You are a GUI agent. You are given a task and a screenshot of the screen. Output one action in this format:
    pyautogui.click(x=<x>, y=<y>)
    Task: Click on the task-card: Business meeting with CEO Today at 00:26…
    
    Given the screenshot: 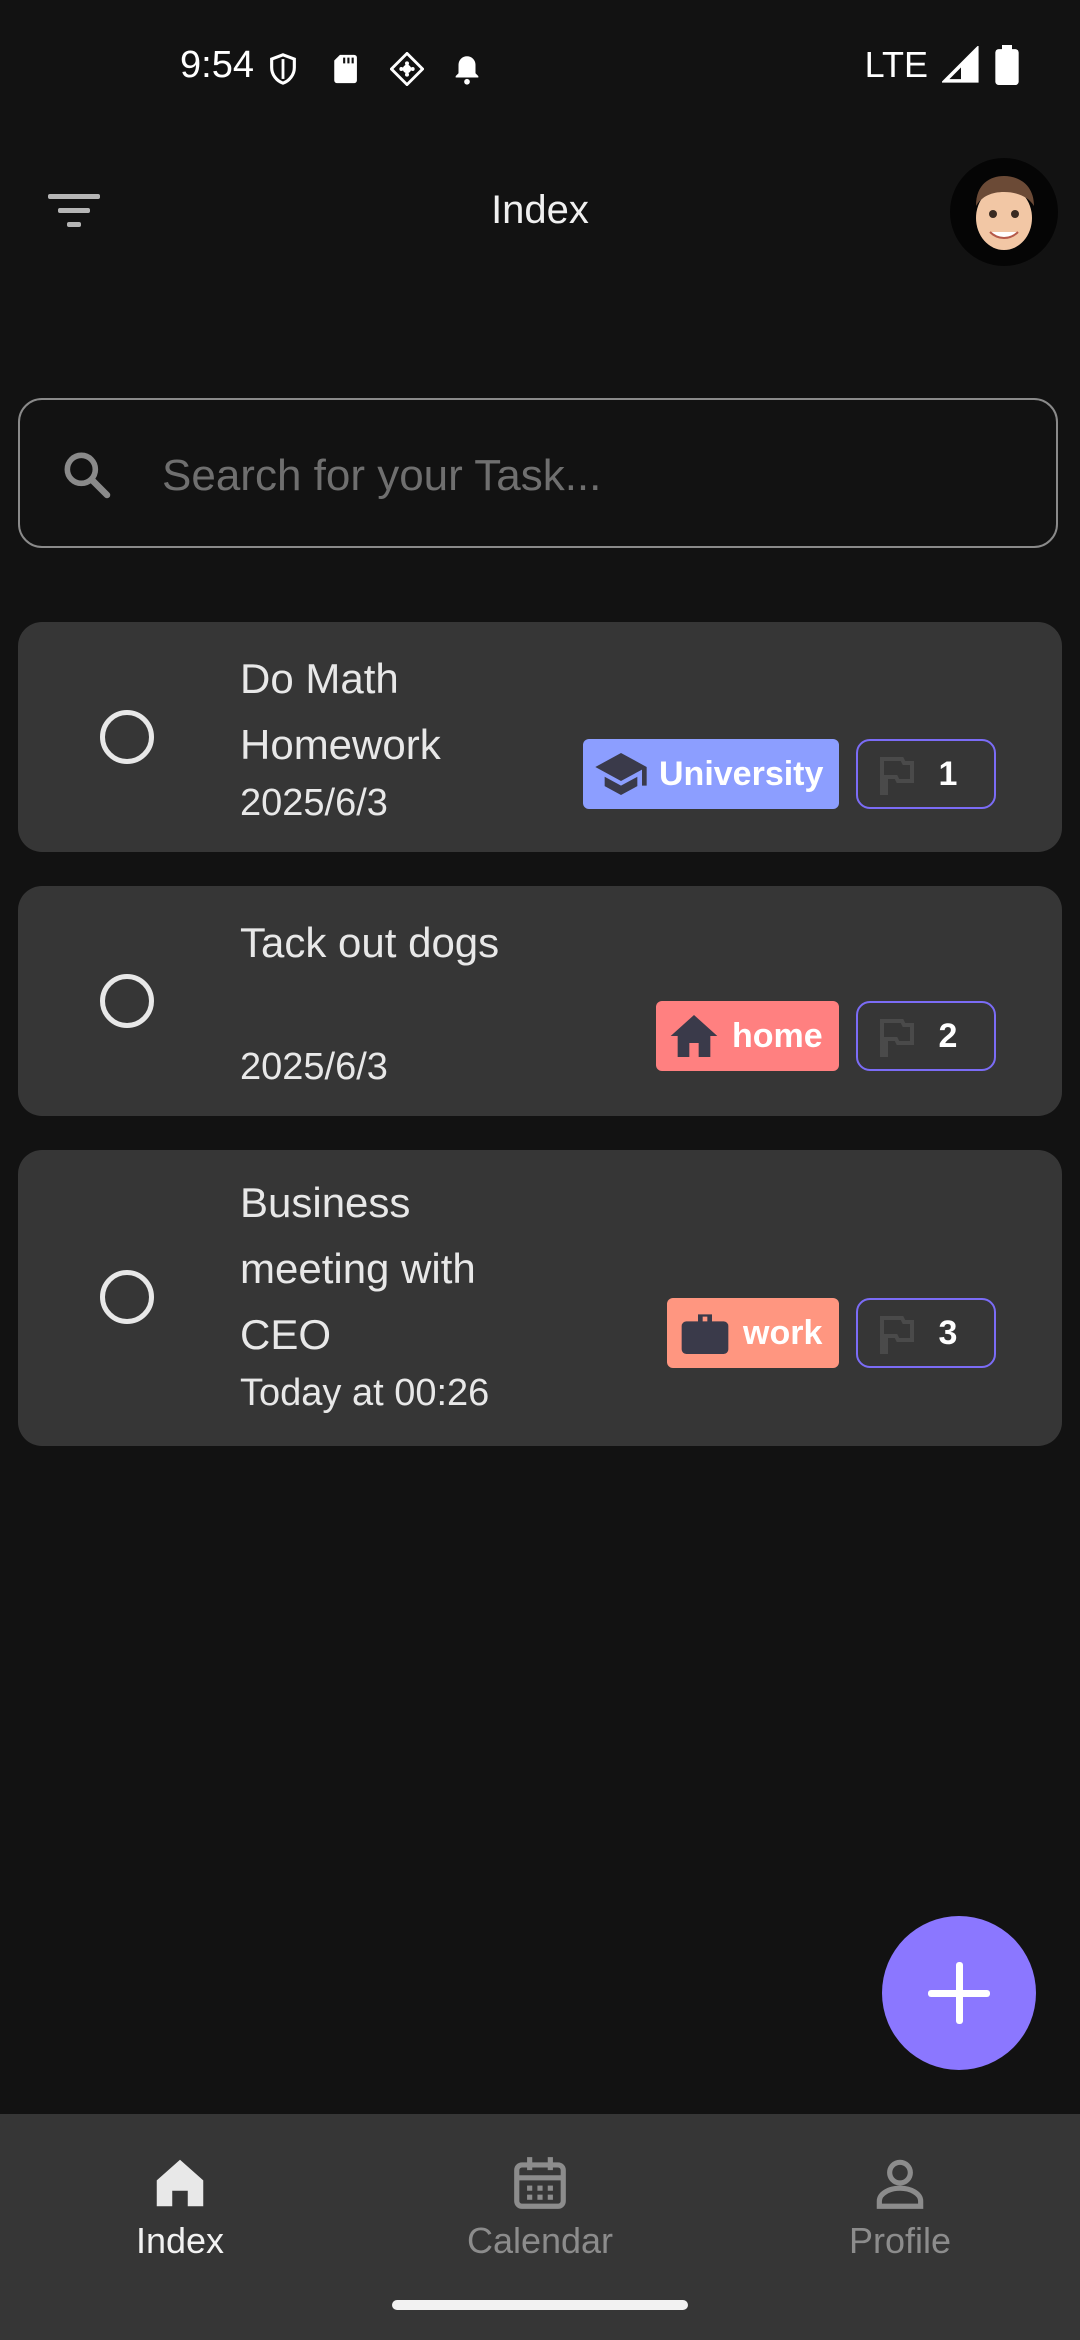 What is the action you would take?
    pyautogui.click(x=540, y=1298)
    